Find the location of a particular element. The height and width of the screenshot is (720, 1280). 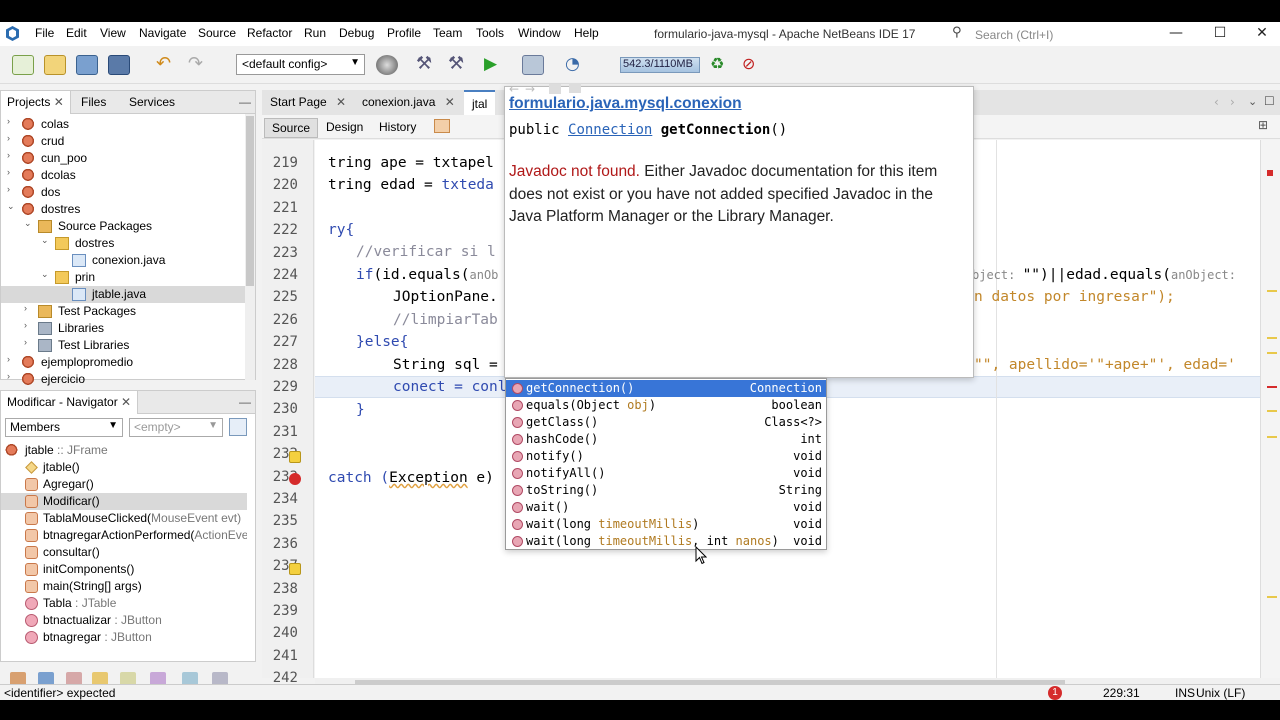

back-icon: ← is located at coordinates (514, 89).